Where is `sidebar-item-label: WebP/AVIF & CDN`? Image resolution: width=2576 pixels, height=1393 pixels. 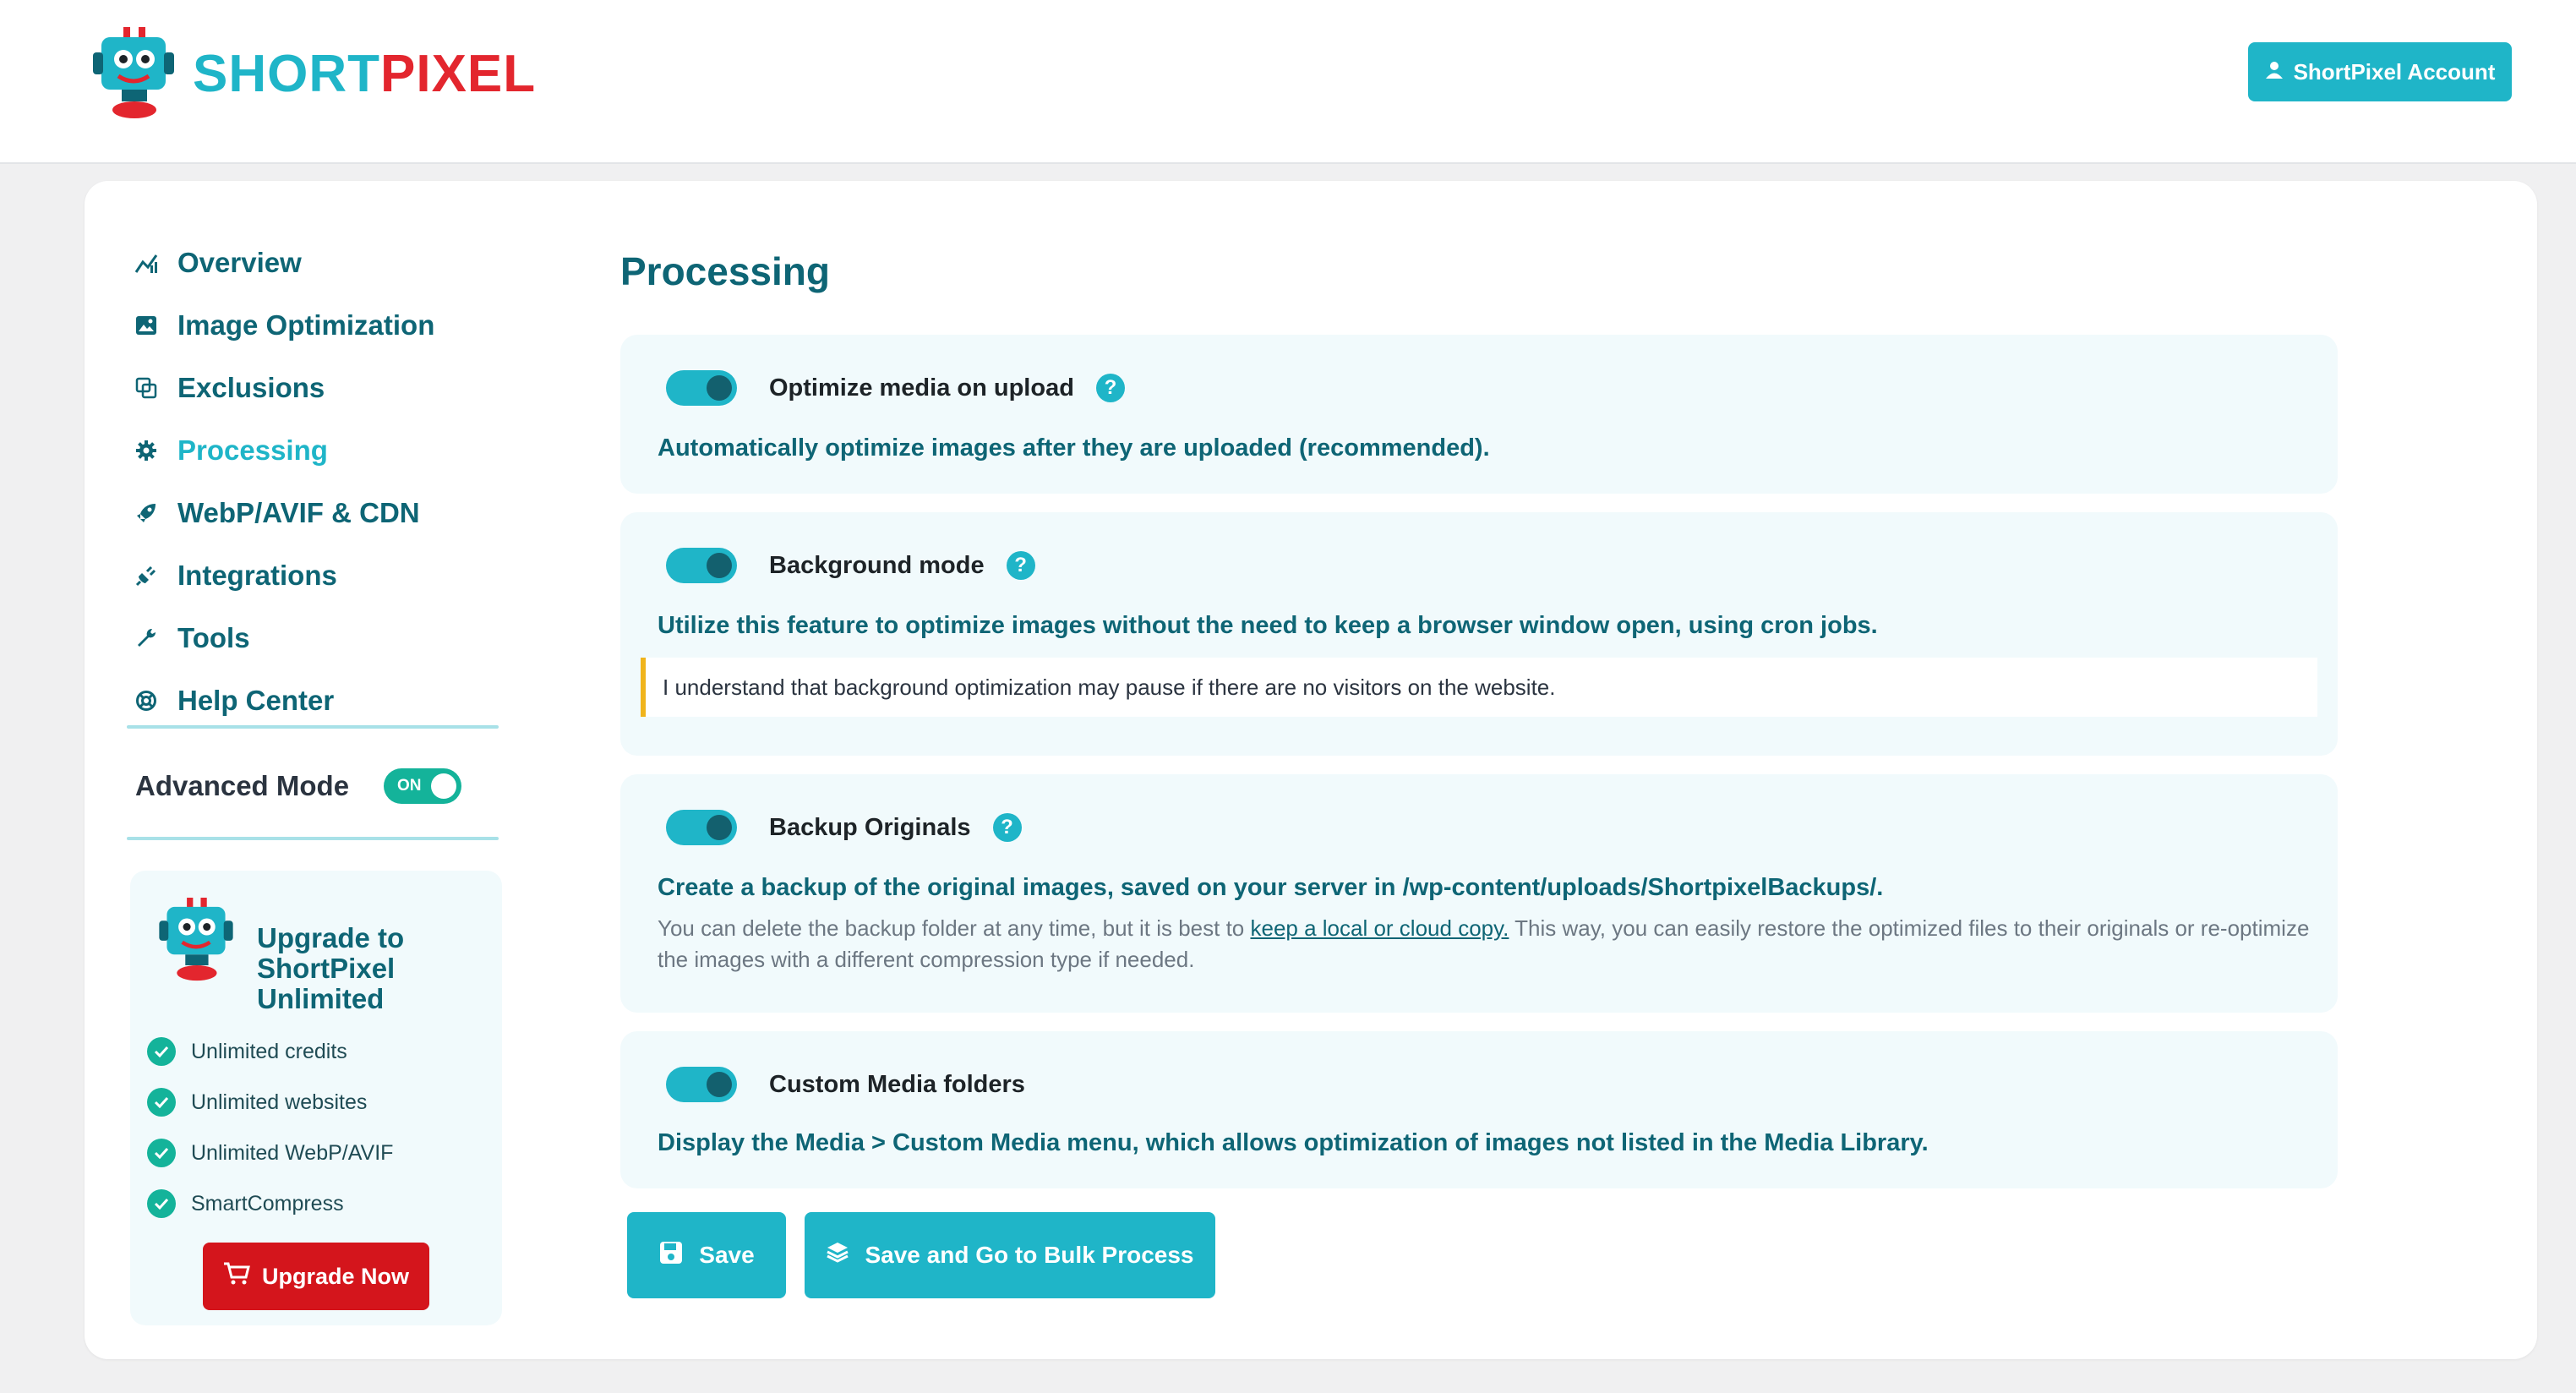
sidebar-item-label: WebP/AVIF & CDN is located at coordinates (298, 513).